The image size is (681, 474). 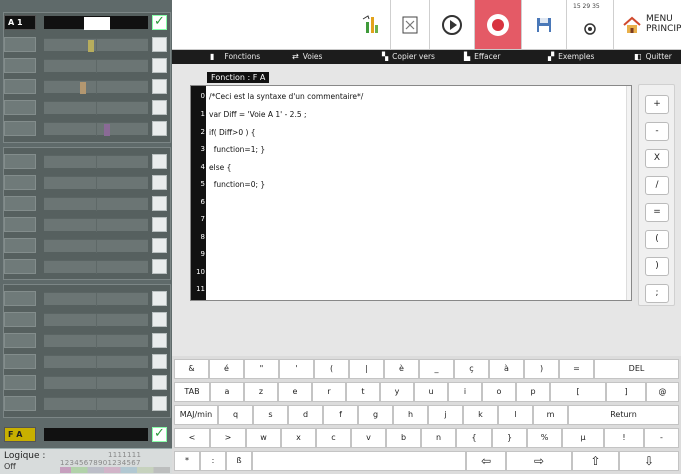 I want to click on key: -, so click(x=661, y=438).